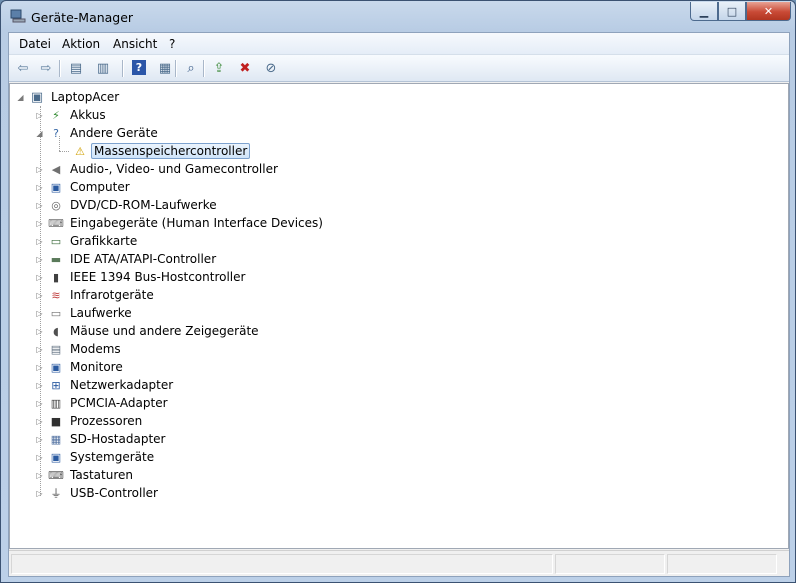 The height and width of the screenshot is (583, 796). I want to click on display-adapter-icon: ▭, so click(56, 241).